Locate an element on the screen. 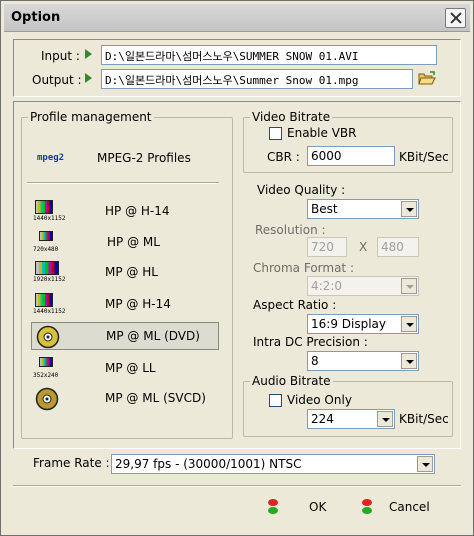 The height and width of the screenshot is (536, 474). cancel-button-label: Cancel is located at coordinates (409, 507).